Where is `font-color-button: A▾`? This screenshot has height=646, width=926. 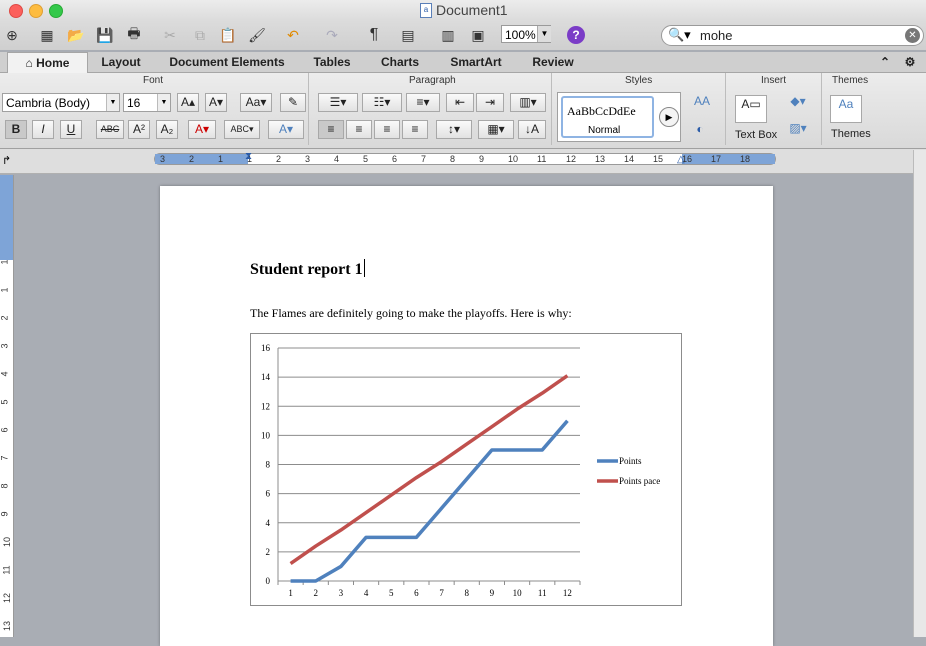 font-color-button: A▾ is located at coordinates (202, 129).